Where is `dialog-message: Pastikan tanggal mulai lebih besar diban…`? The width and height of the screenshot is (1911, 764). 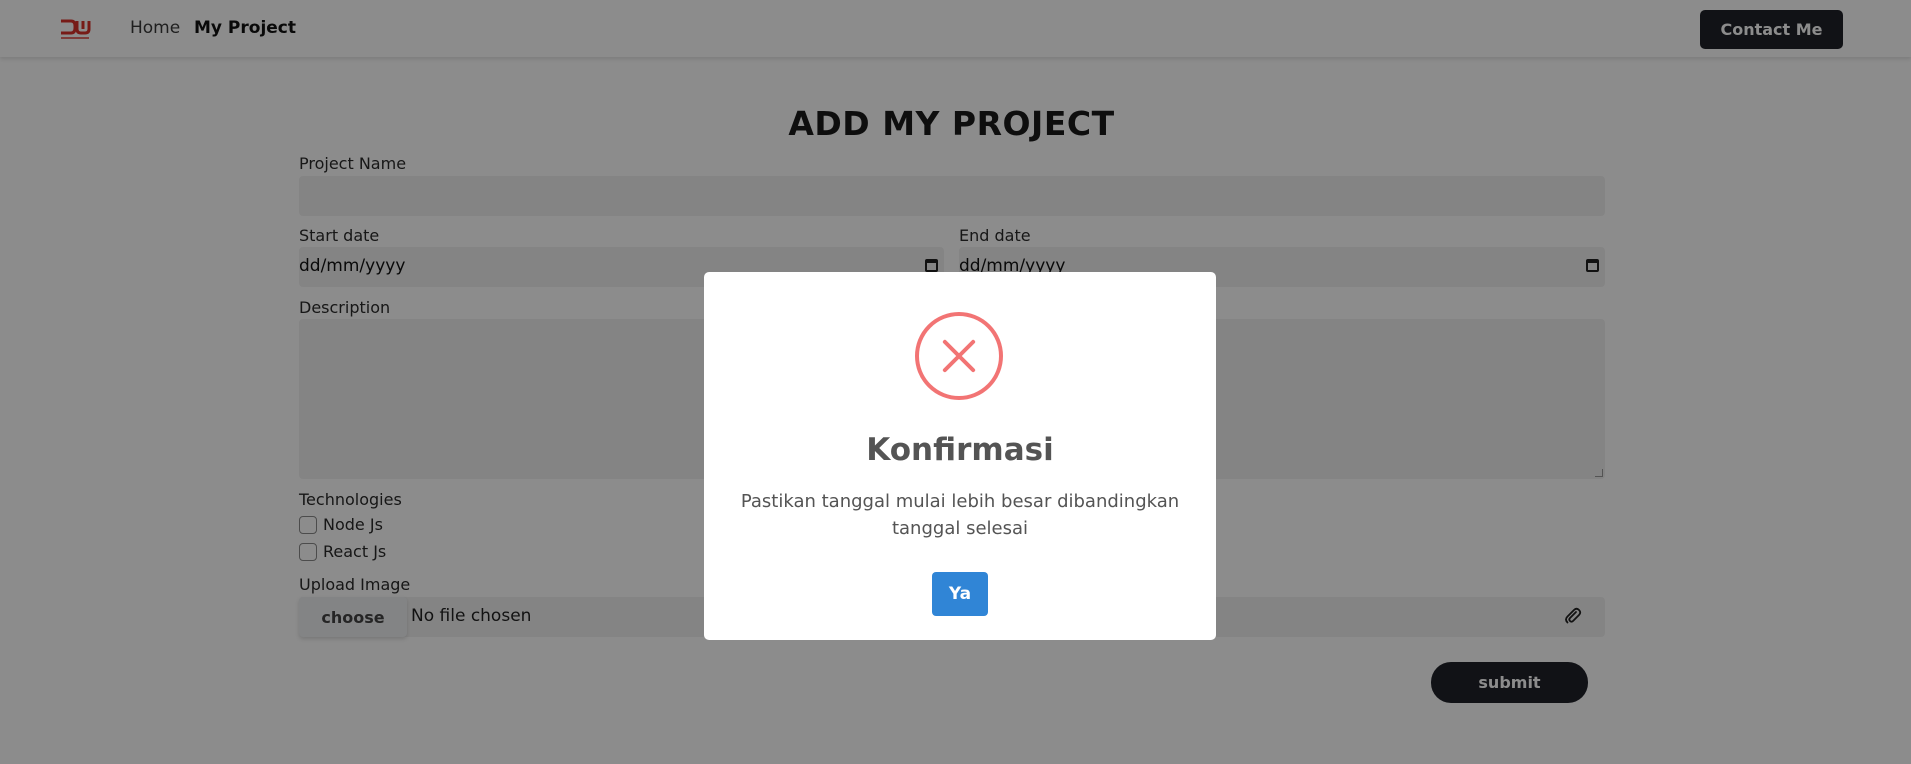 dialog-message: Pastikan tanggal mulai lebih besar diban… is located at coordinates (960, 515).